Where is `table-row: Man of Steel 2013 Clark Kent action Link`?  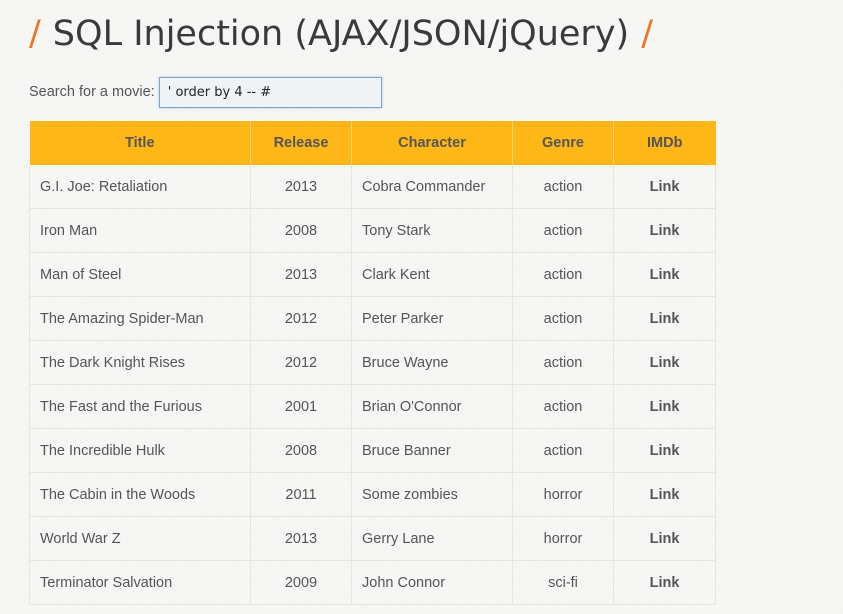 table-row: Man of Steel 2013 Clark Kent action Link is located at coordinates (372, 274).